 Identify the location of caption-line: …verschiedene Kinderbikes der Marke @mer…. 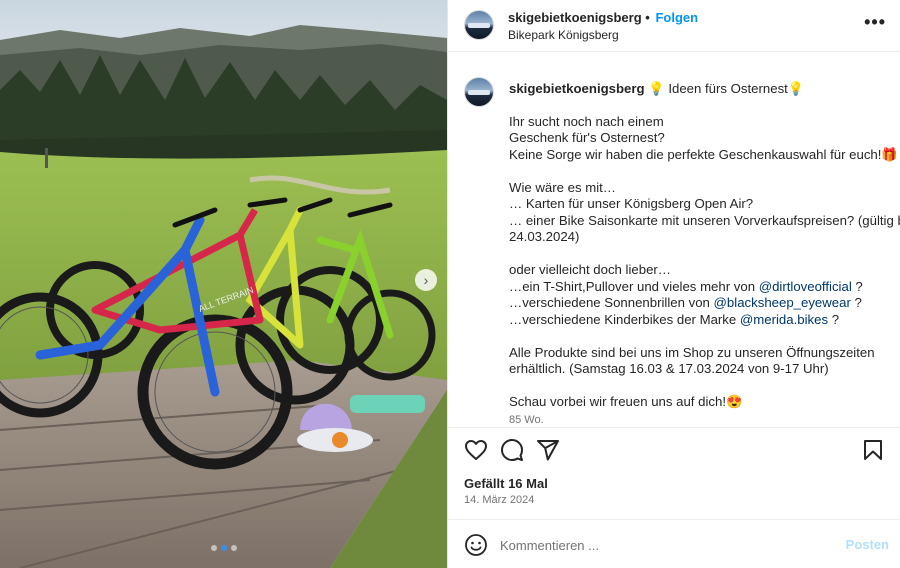
(702, 320).